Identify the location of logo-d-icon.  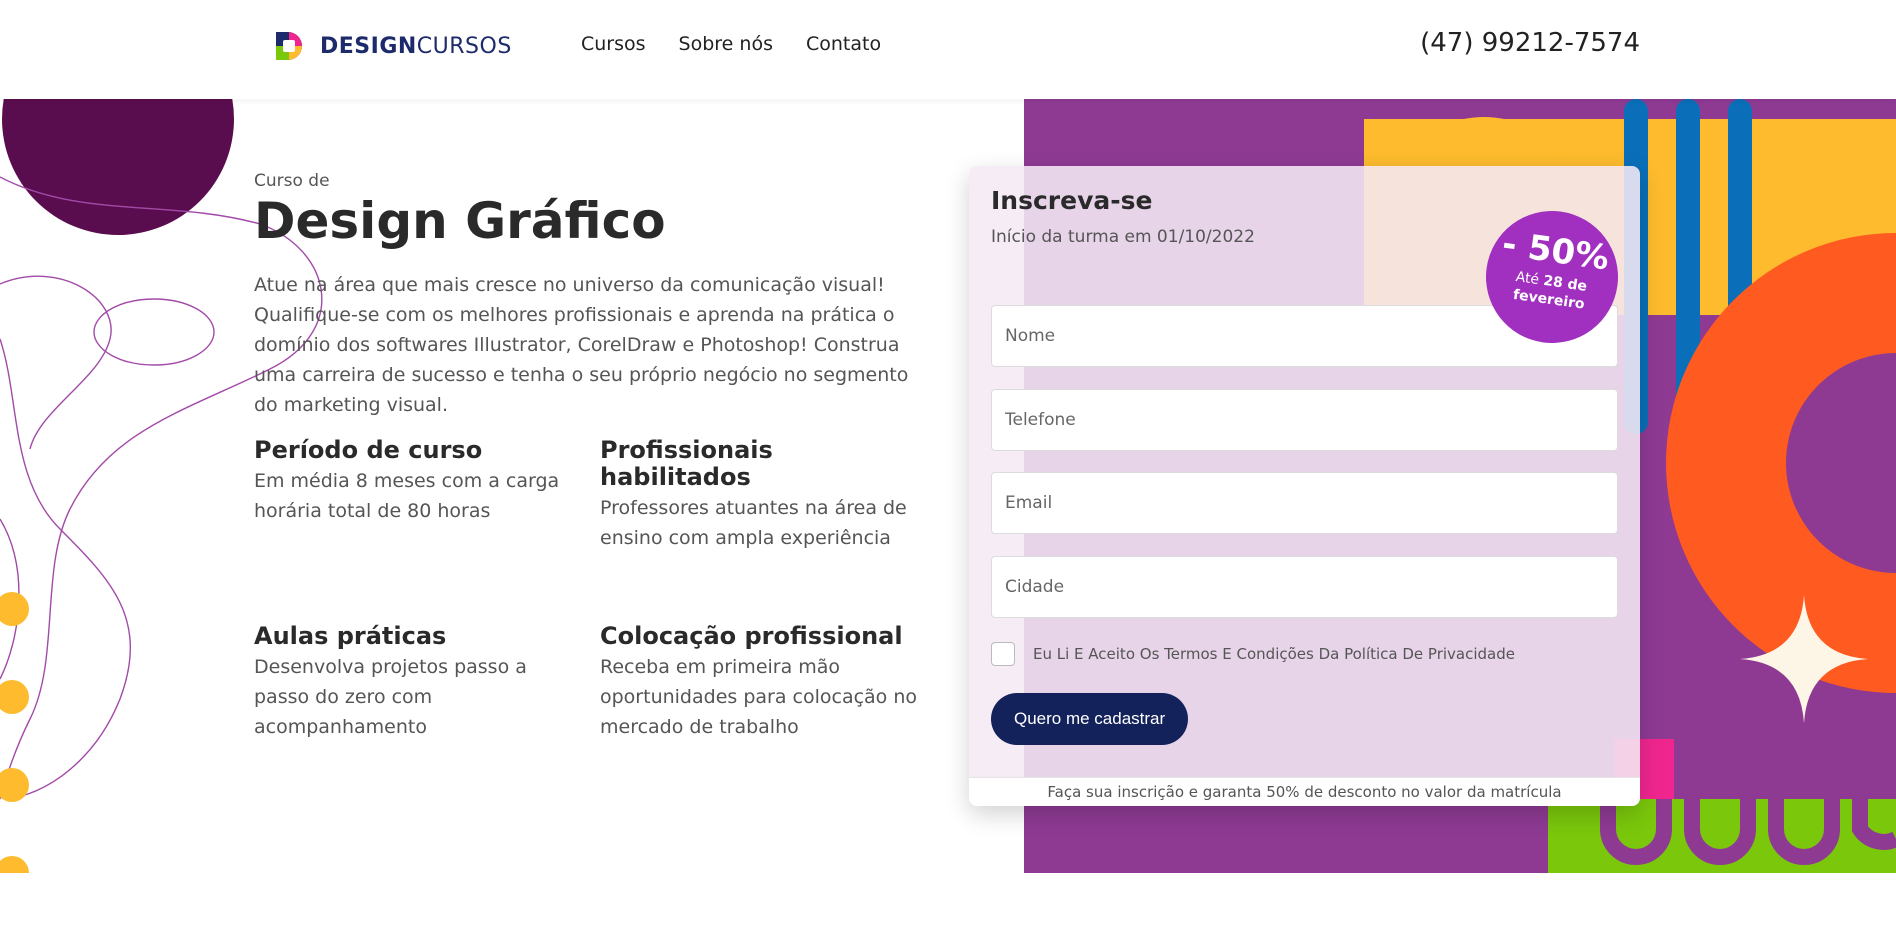
(289, 46).